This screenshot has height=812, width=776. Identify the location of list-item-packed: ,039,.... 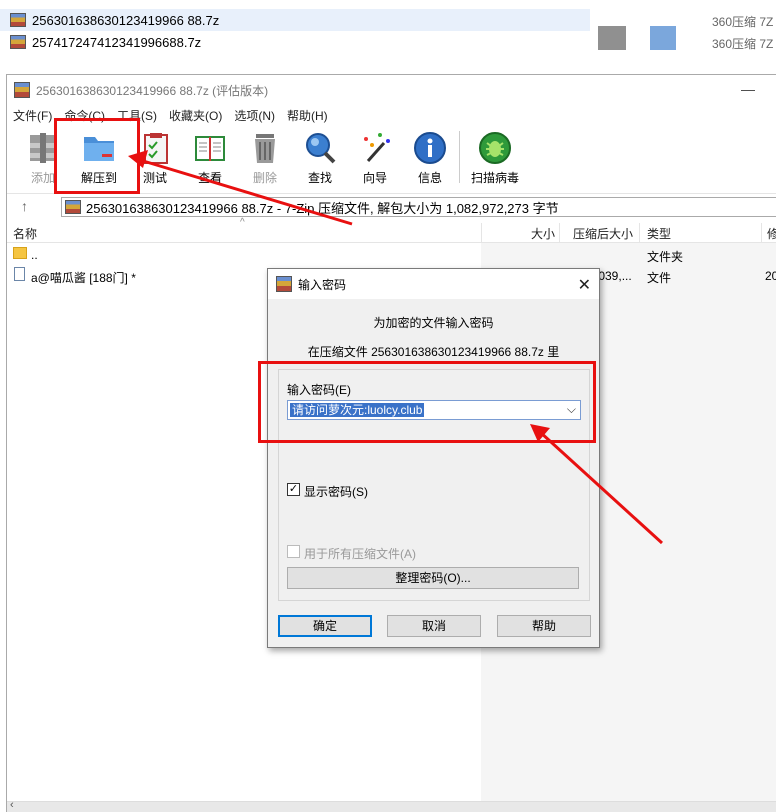
(613, 276).